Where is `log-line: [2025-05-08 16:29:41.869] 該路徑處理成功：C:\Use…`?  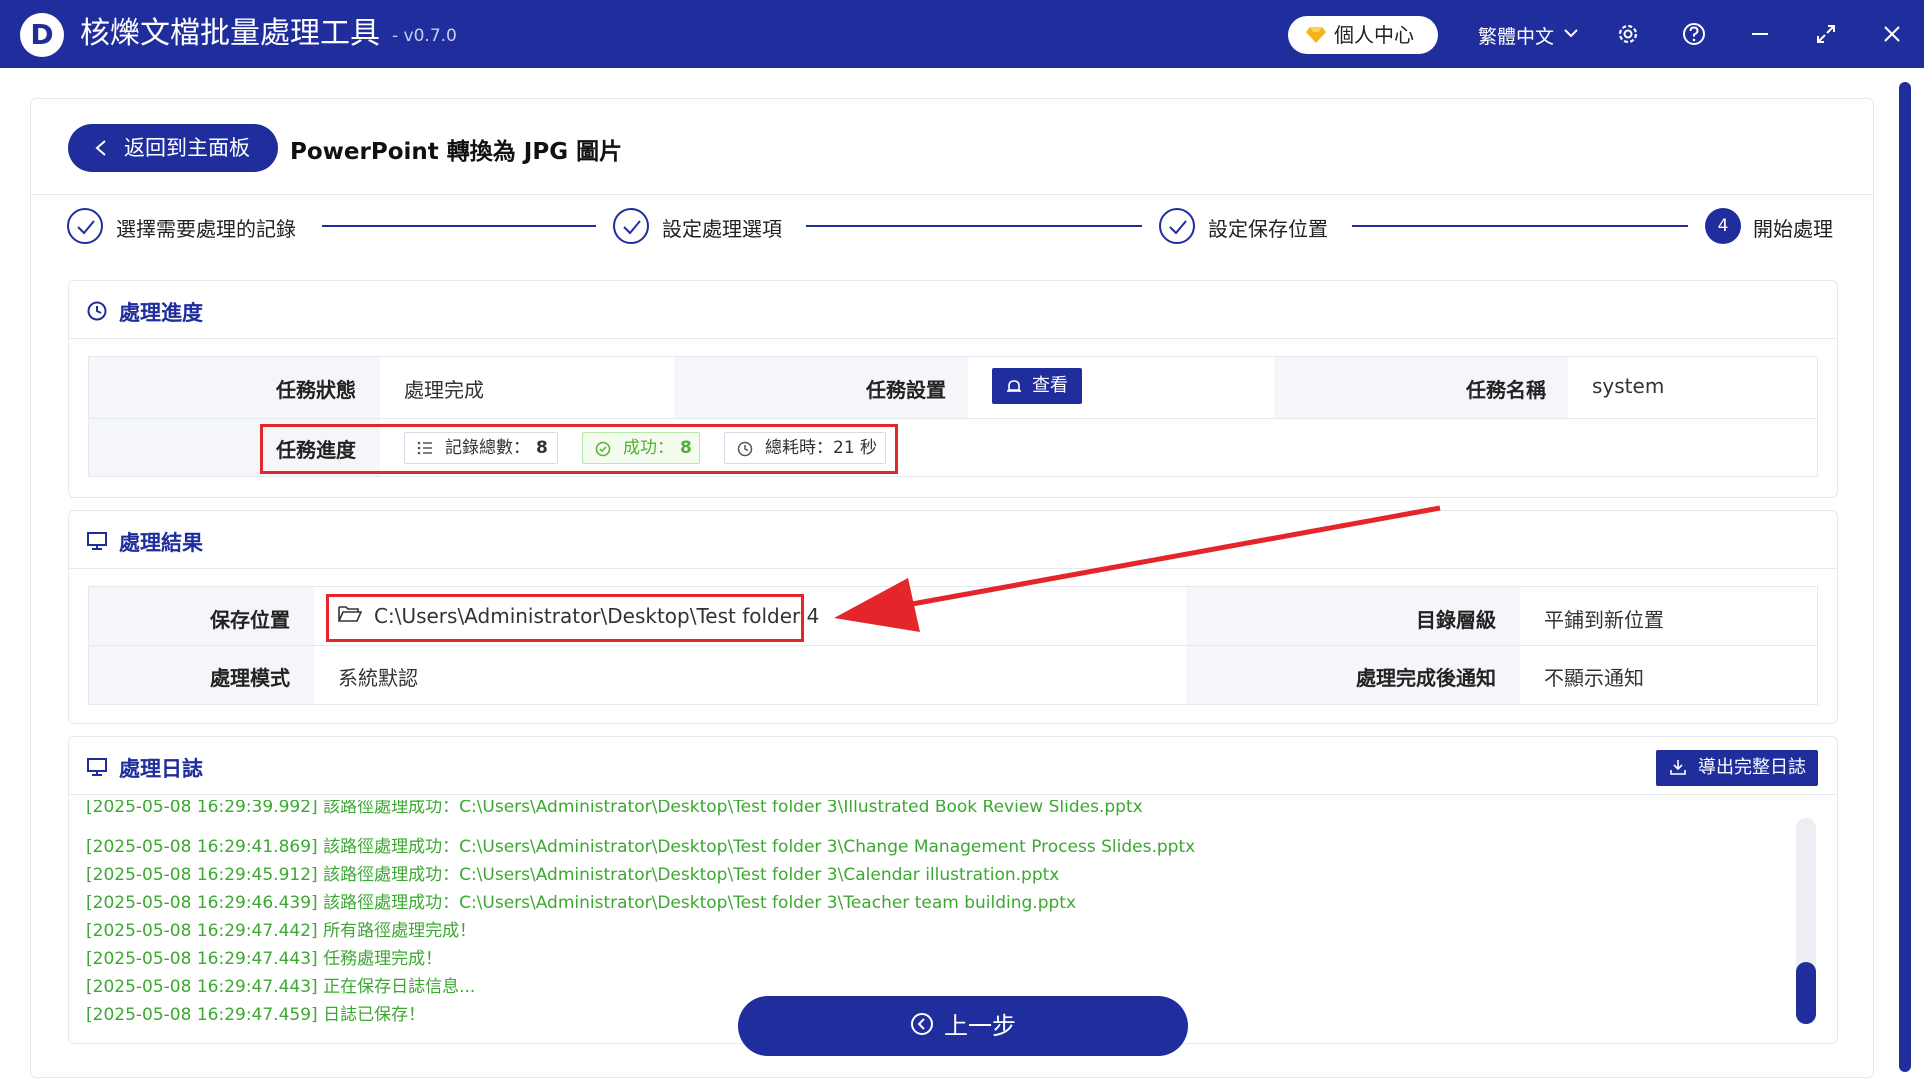 log-line: [2025-05-08 16:29:41.869] 該路徑處理成功：C:\Use… is located at coordinates (641, 847).